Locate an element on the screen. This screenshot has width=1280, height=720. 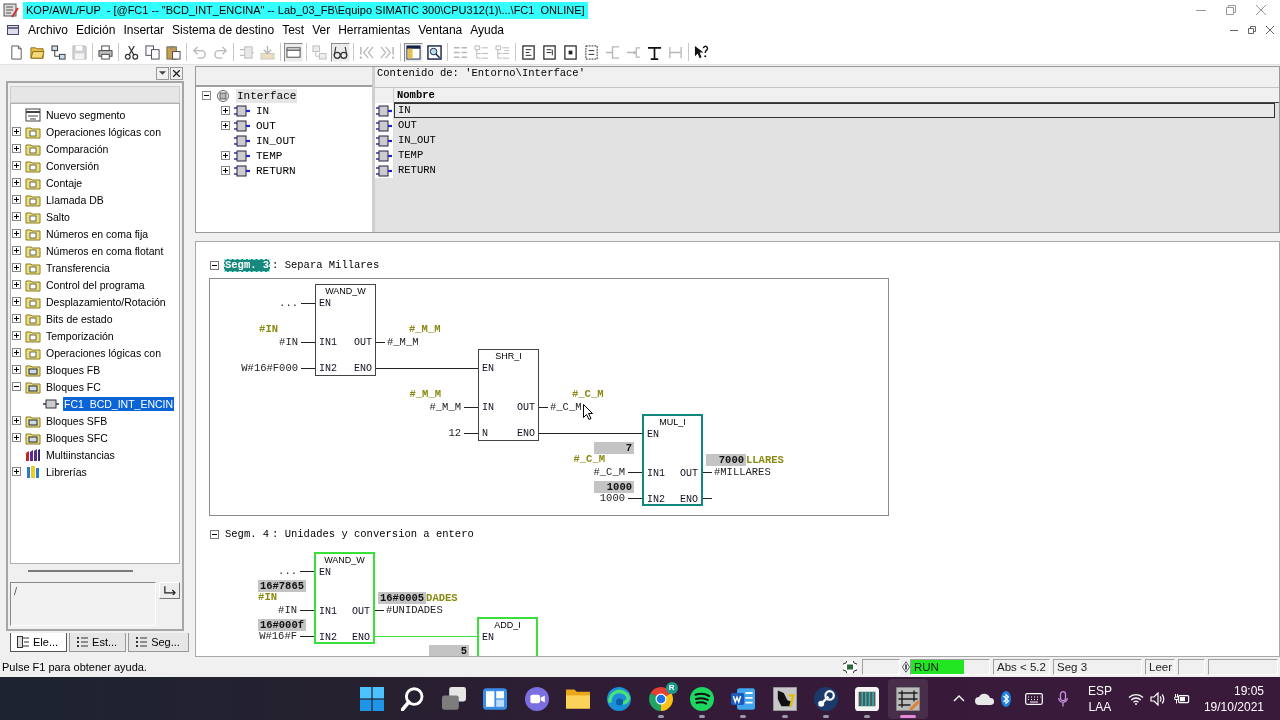
tree-item: Bloques FC is located at coordinates (73, 386).